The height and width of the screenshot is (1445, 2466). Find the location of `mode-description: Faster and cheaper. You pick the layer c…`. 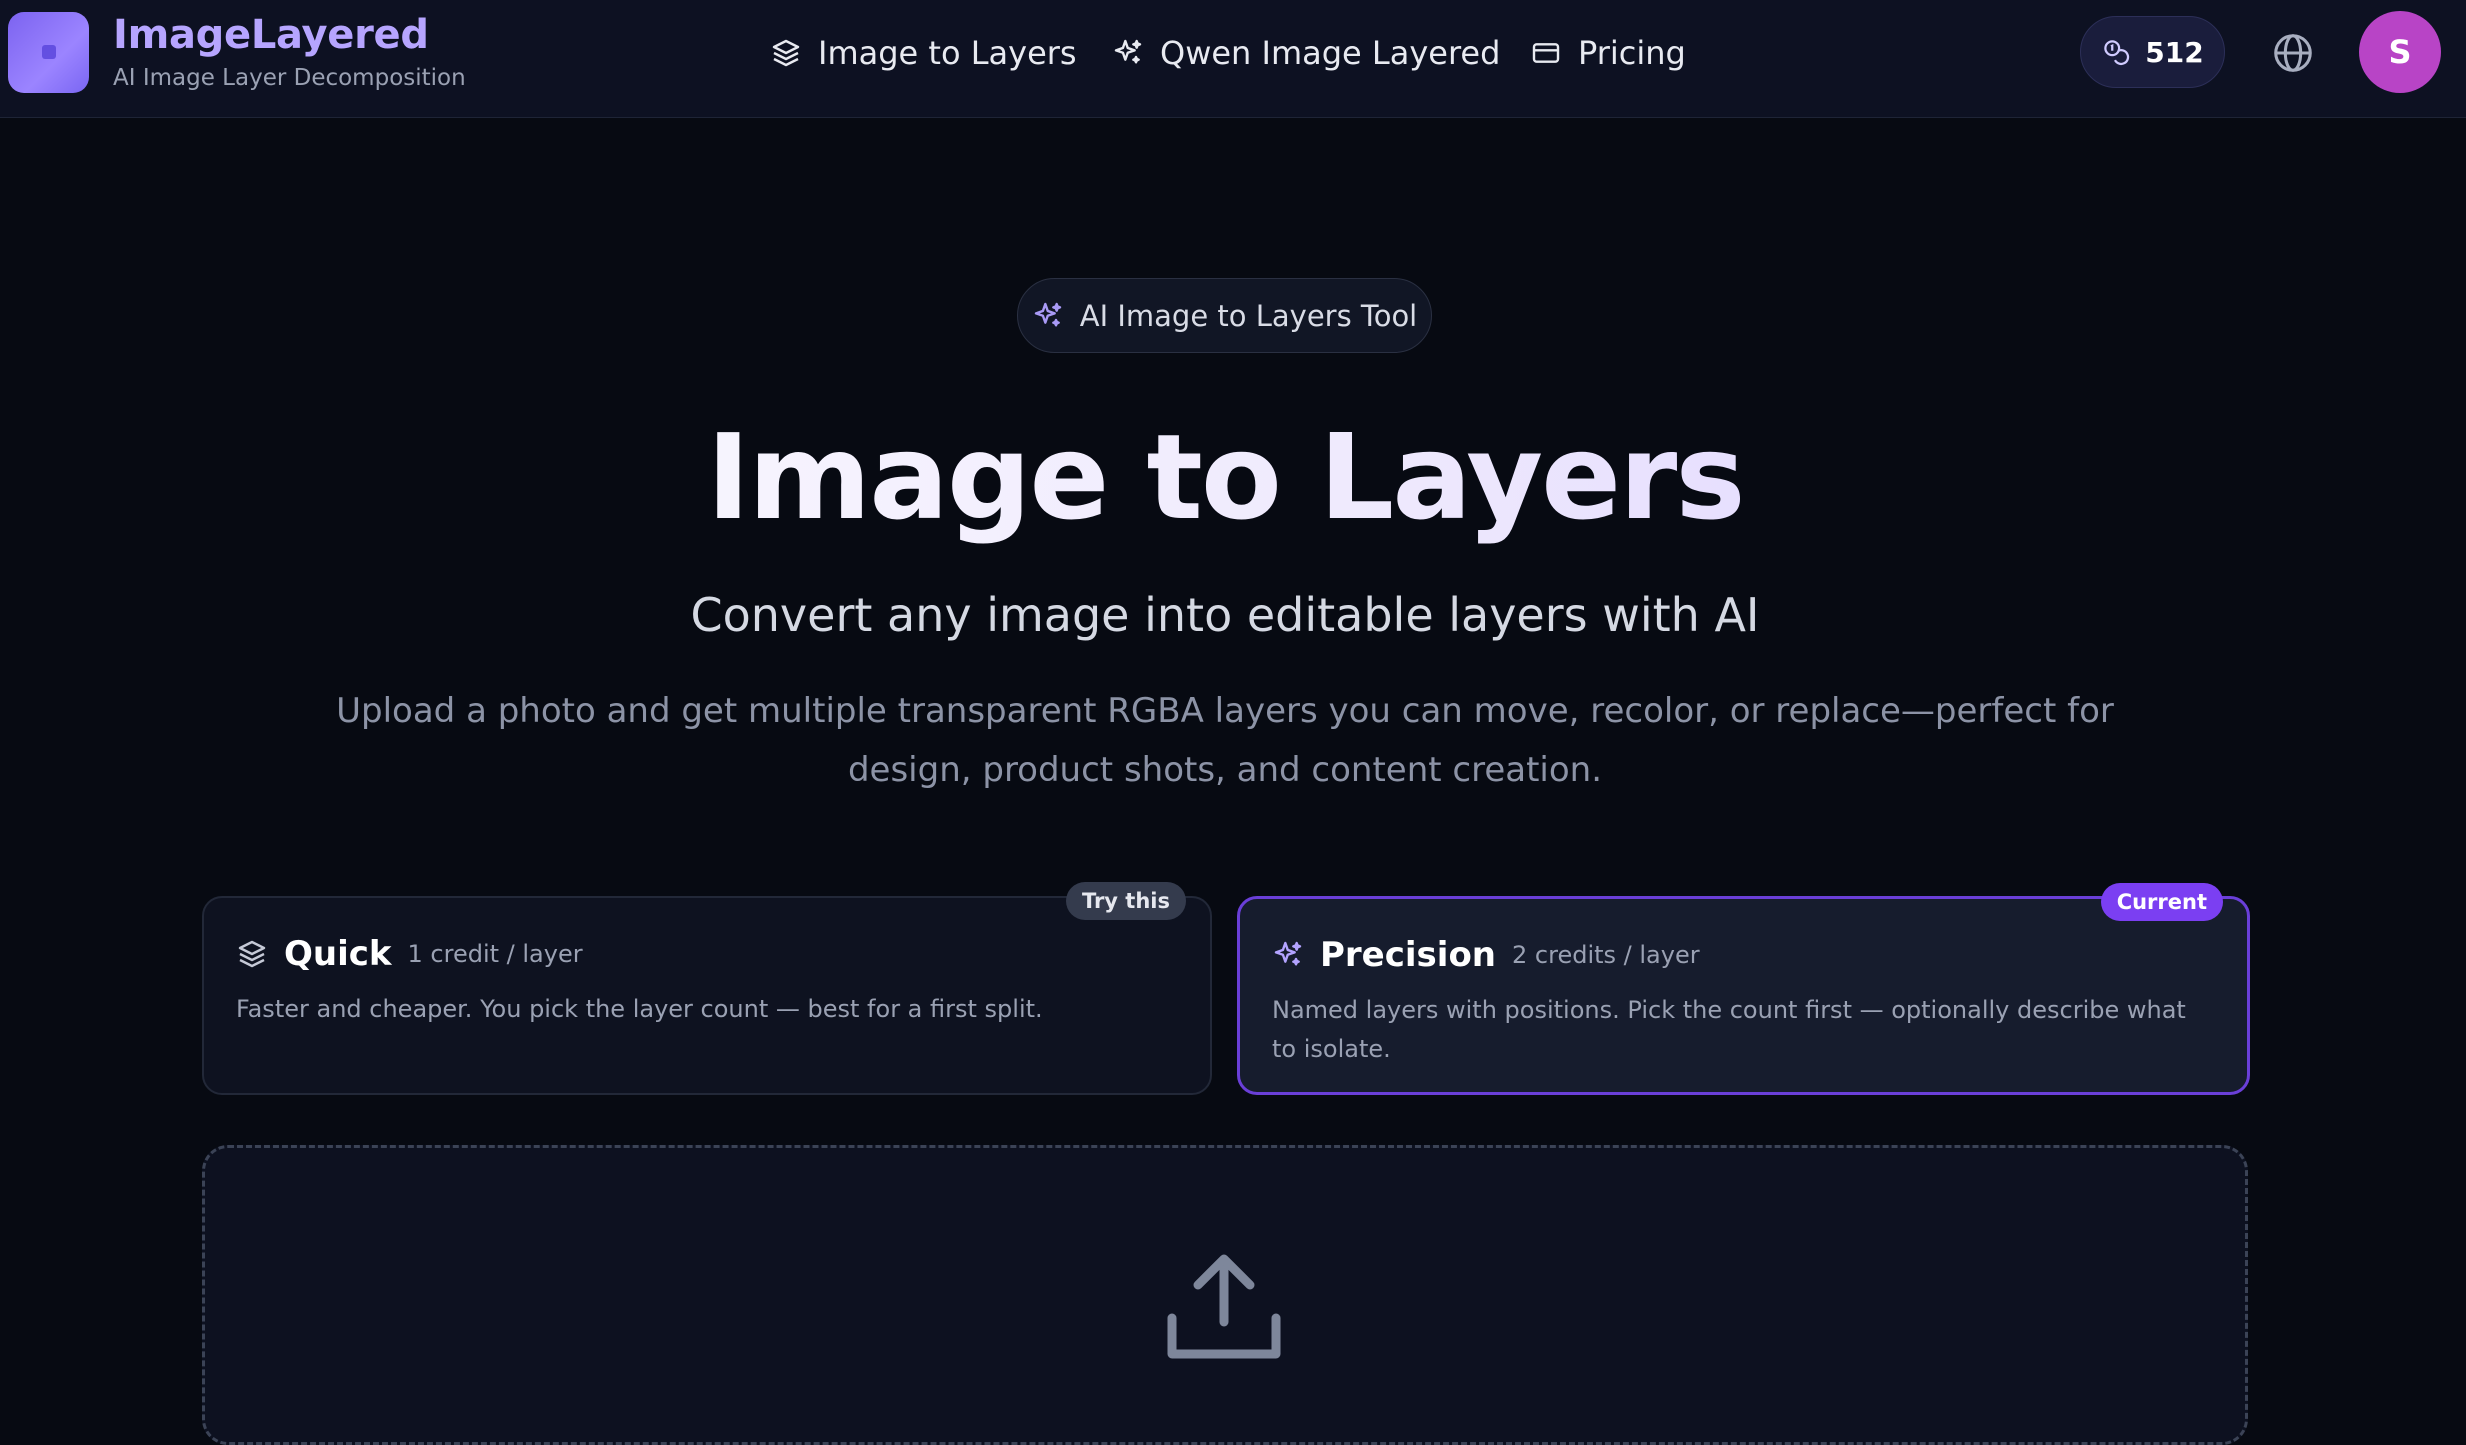

mode-description: Faster and cheaper. You pick the layer c… is located at coordinates (639, 1009).